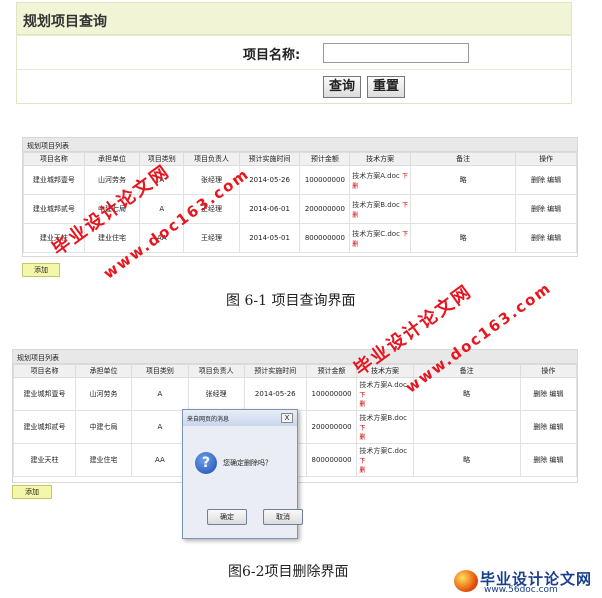  I want to click on dialog-message: 您确定删除吗？, so click(247, 463).